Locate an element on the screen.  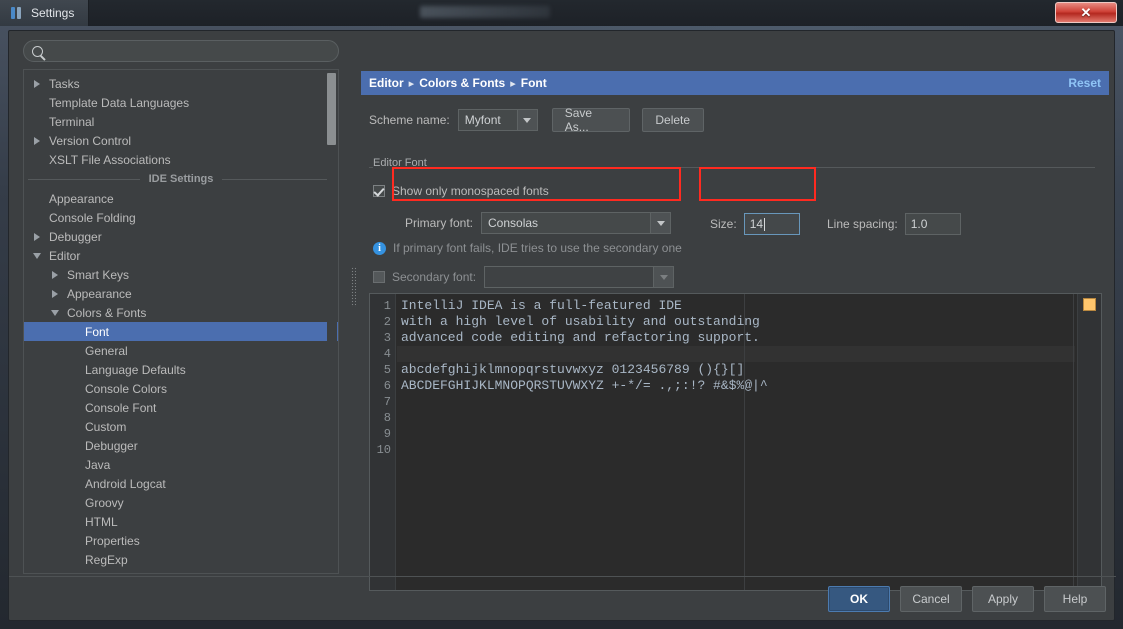
scheme-row: Scheme name: Myfont Save As... Delete is located at coordinates (536, 120).